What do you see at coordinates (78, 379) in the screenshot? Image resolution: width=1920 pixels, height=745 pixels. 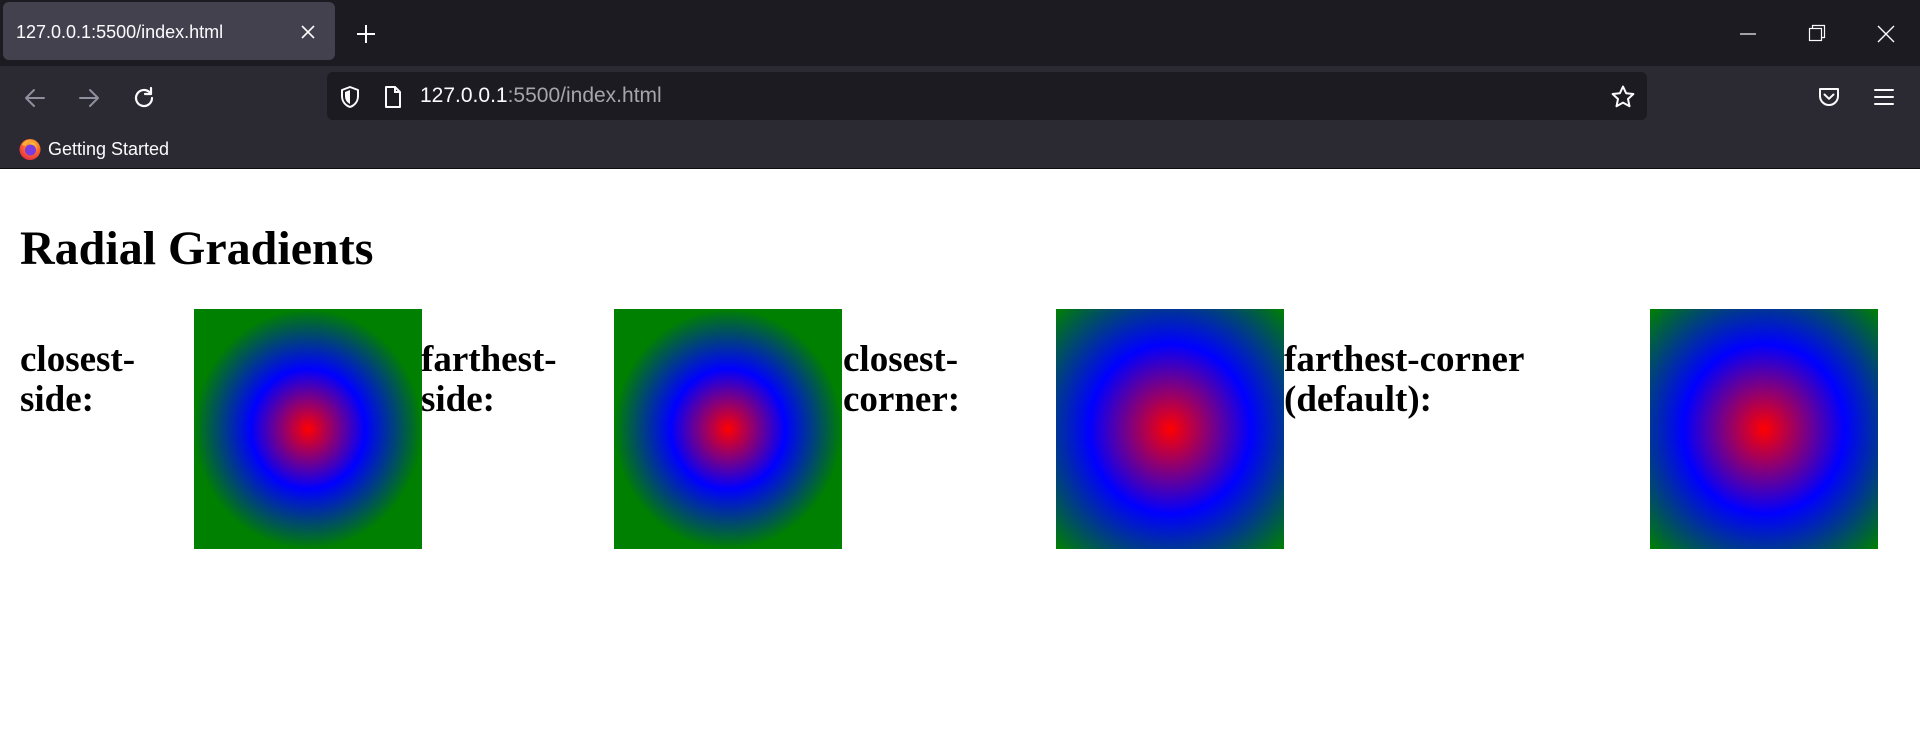 I see `example-label-closest-side: closest-side:` at bounding box center [78, 379].